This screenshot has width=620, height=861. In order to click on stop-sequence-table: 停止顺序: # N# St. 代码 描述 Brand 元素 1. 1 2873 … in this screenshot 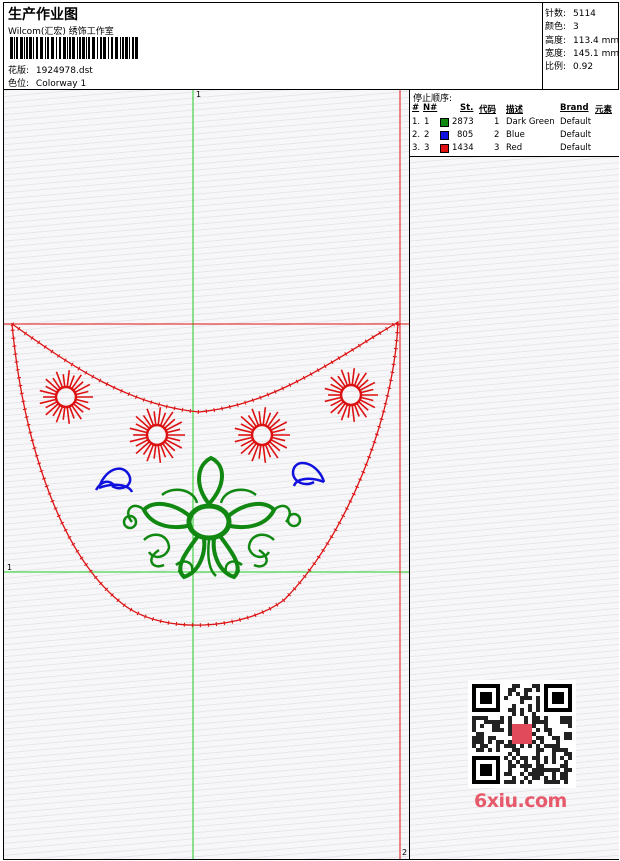, I will do `click(514, 123)`.